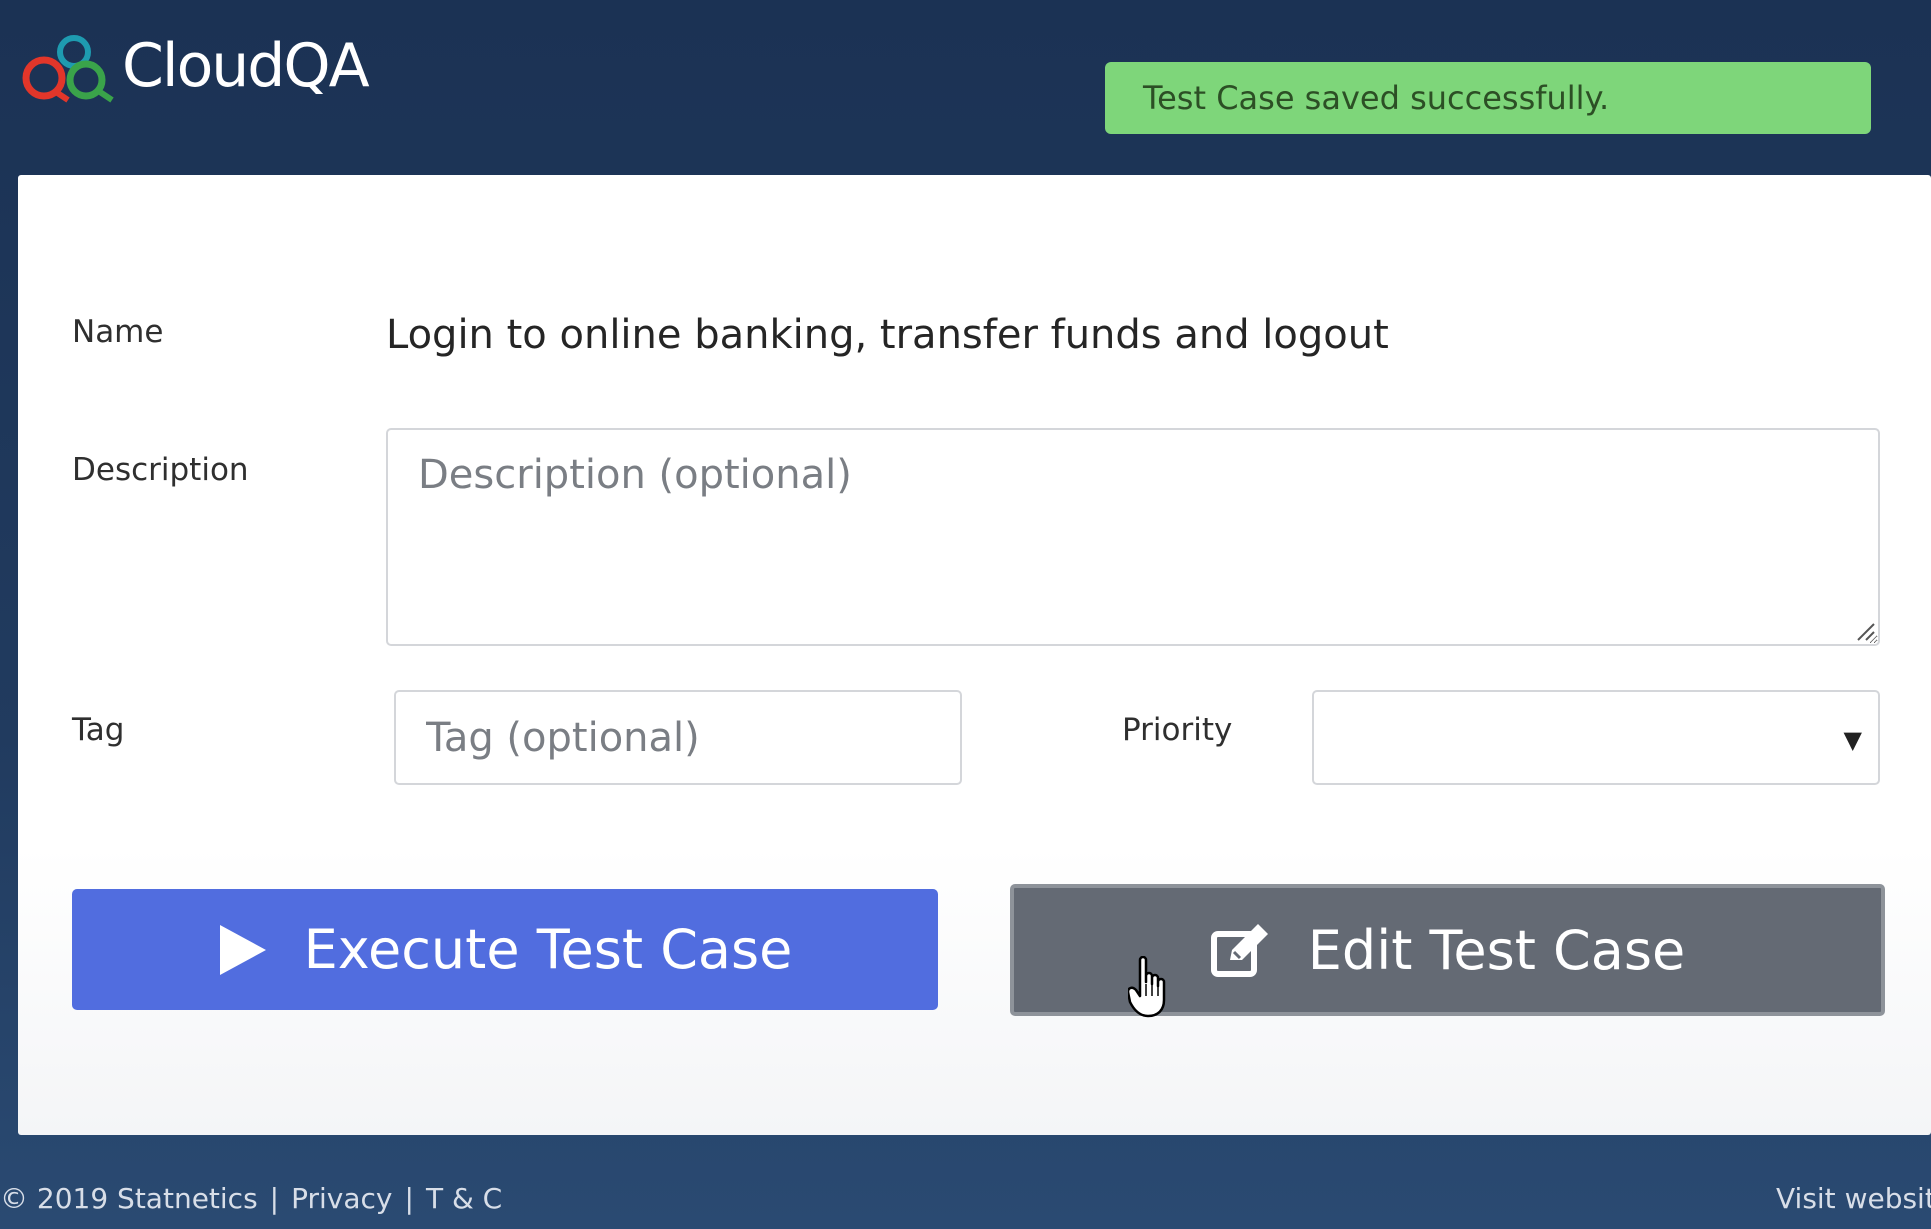  Describe the element at coordinates (118, 332) in the screenshot. I see `name-label: Name` at that location.